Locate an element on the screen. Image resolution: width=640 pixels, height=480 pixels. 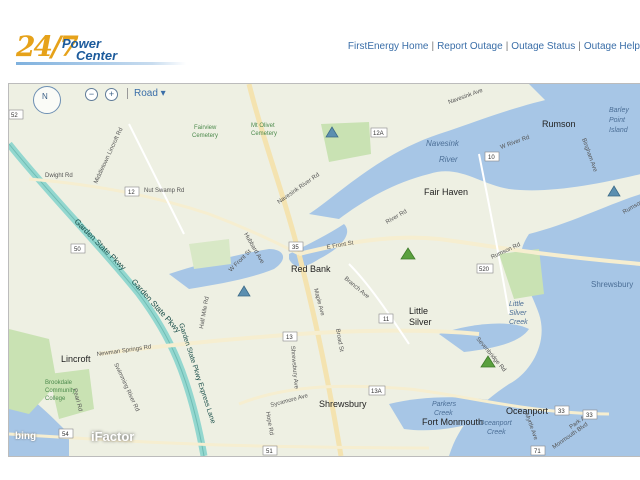
label-river: River is located at coordinates (448, 159).